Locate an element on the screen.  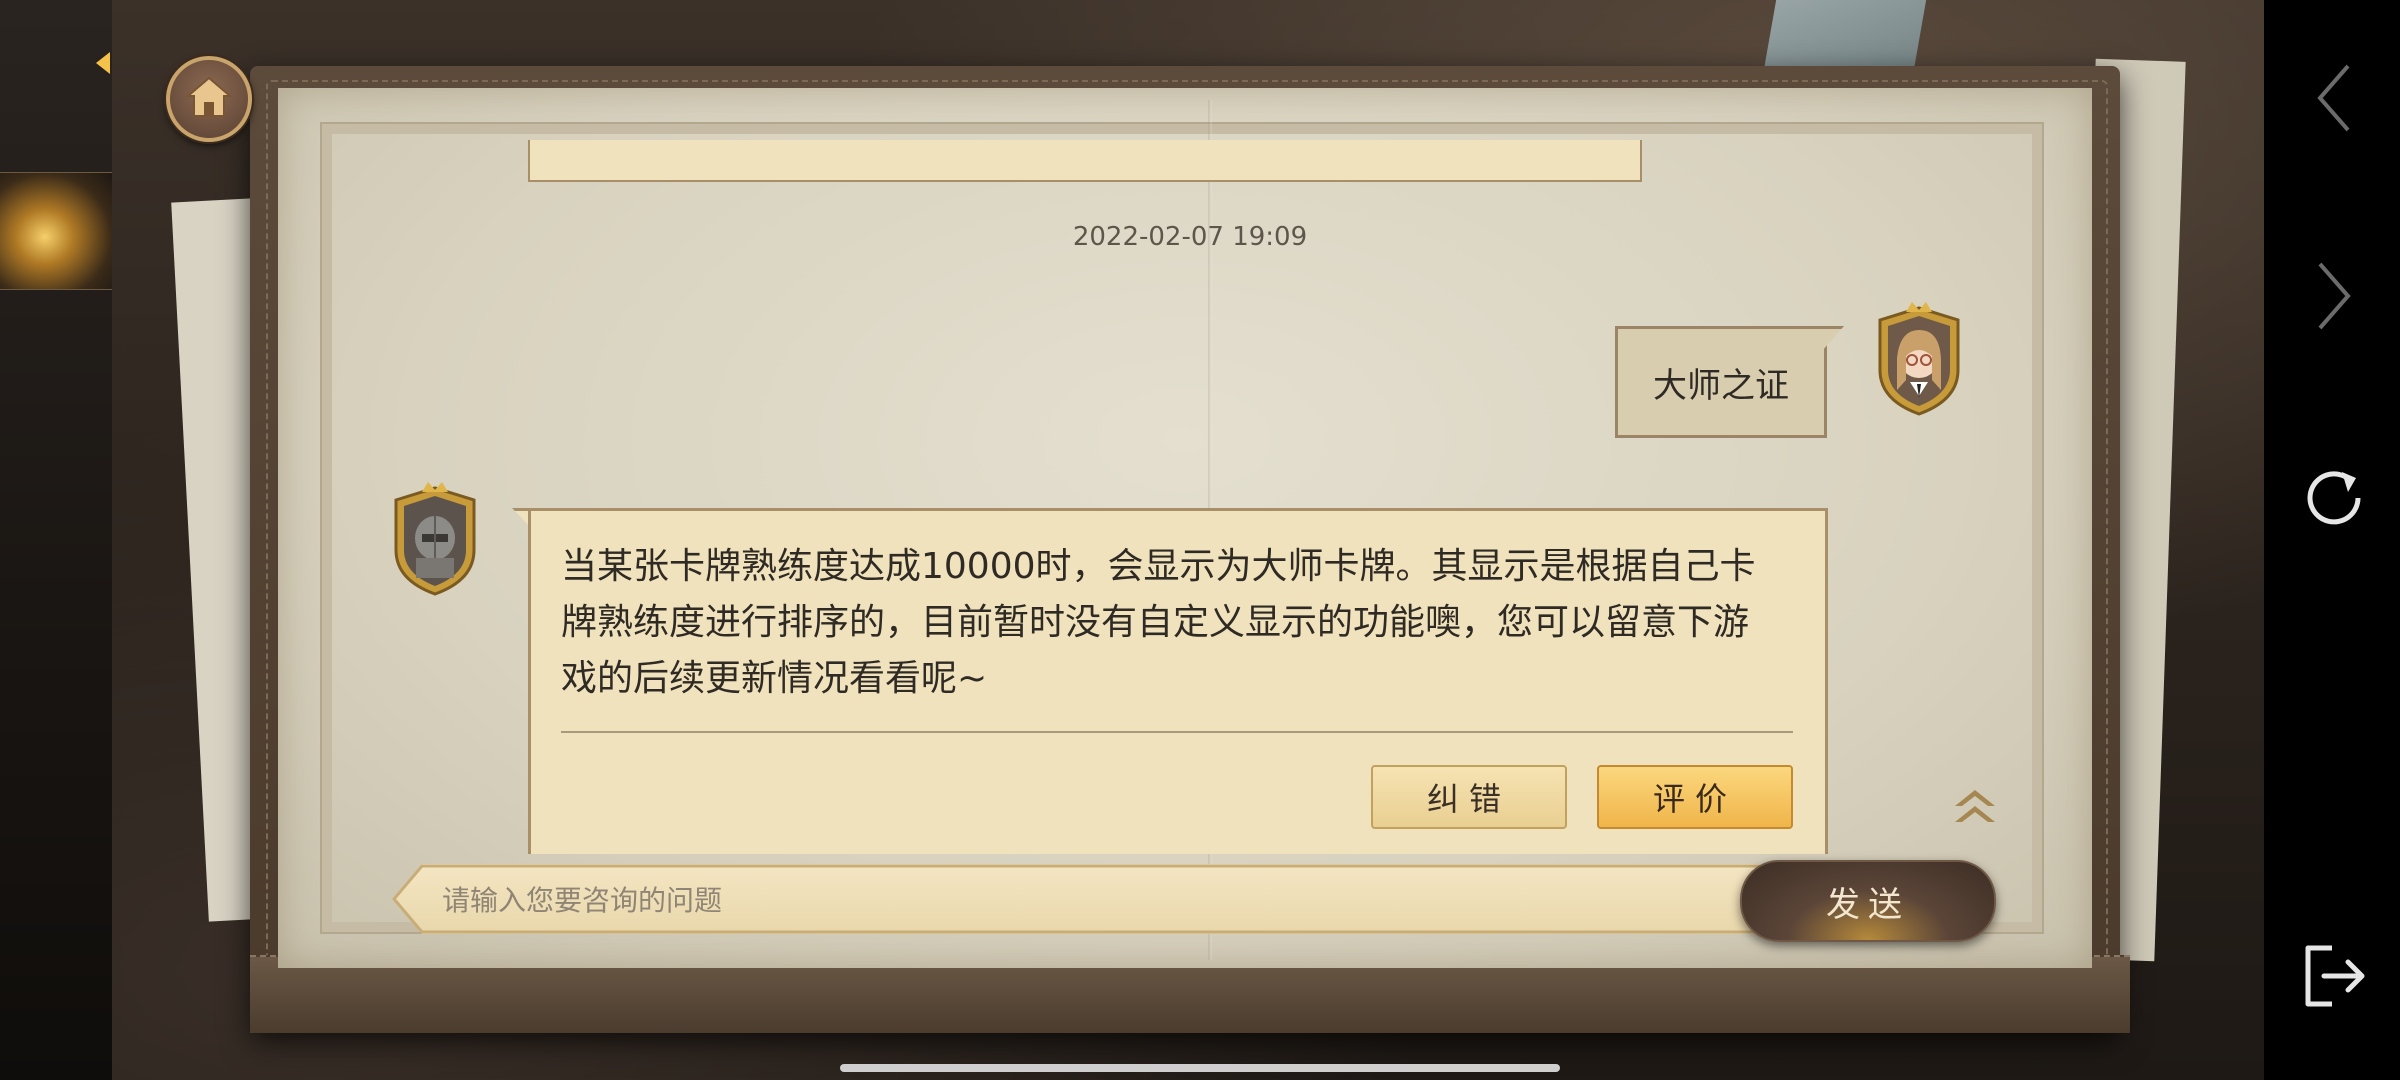
home-icon is located at coordinates (209, 99).